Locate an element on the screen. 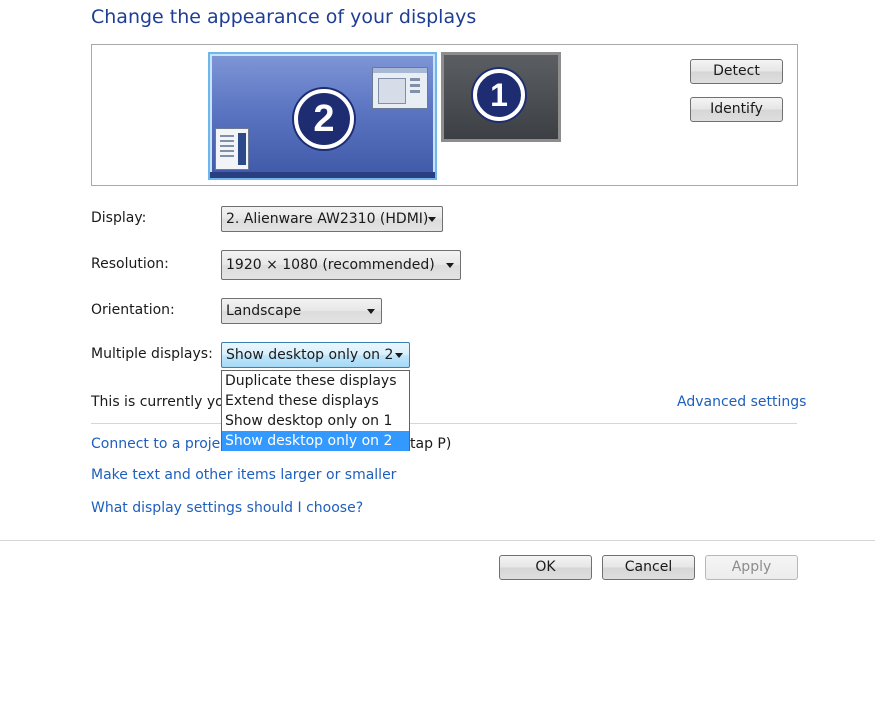 The image size is (875, 701). display-select-value: 2. Alienware AW2310 (HDMI) is located at coordinates (327, 219).